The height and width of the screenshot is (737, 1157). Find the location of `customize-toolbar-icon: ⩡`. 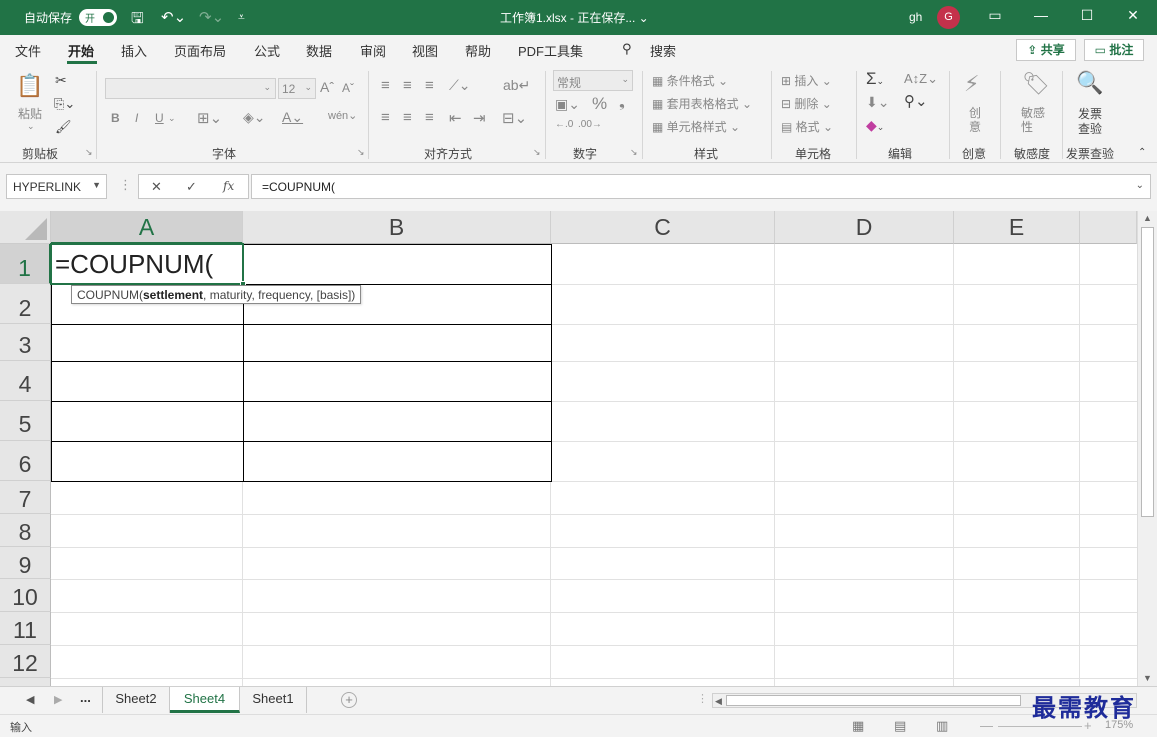

customize-toolbar-icon: ⩡ is located at coordinates (241, 17).